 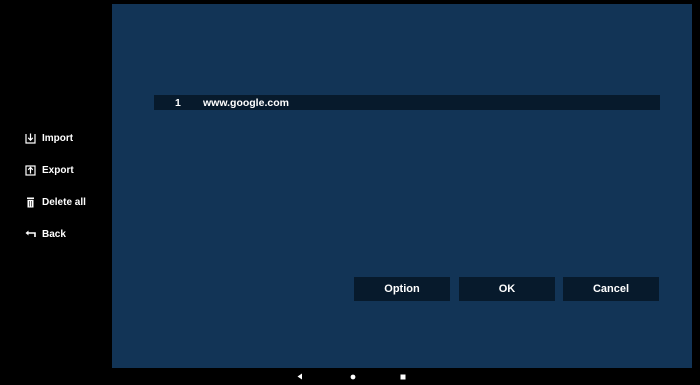 I want to click on import-icon, so click(x=30, y=138).